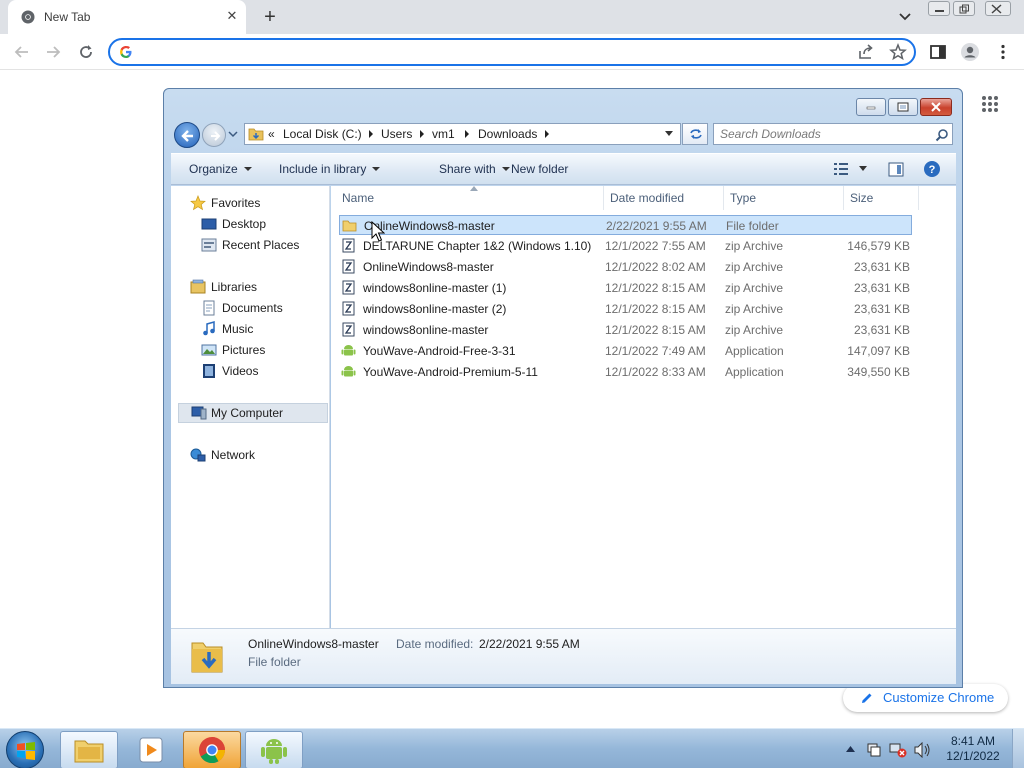 The height and width of the screenshot is (768, 1024). I want to click on column-label: Date modified, so click(647, 198).